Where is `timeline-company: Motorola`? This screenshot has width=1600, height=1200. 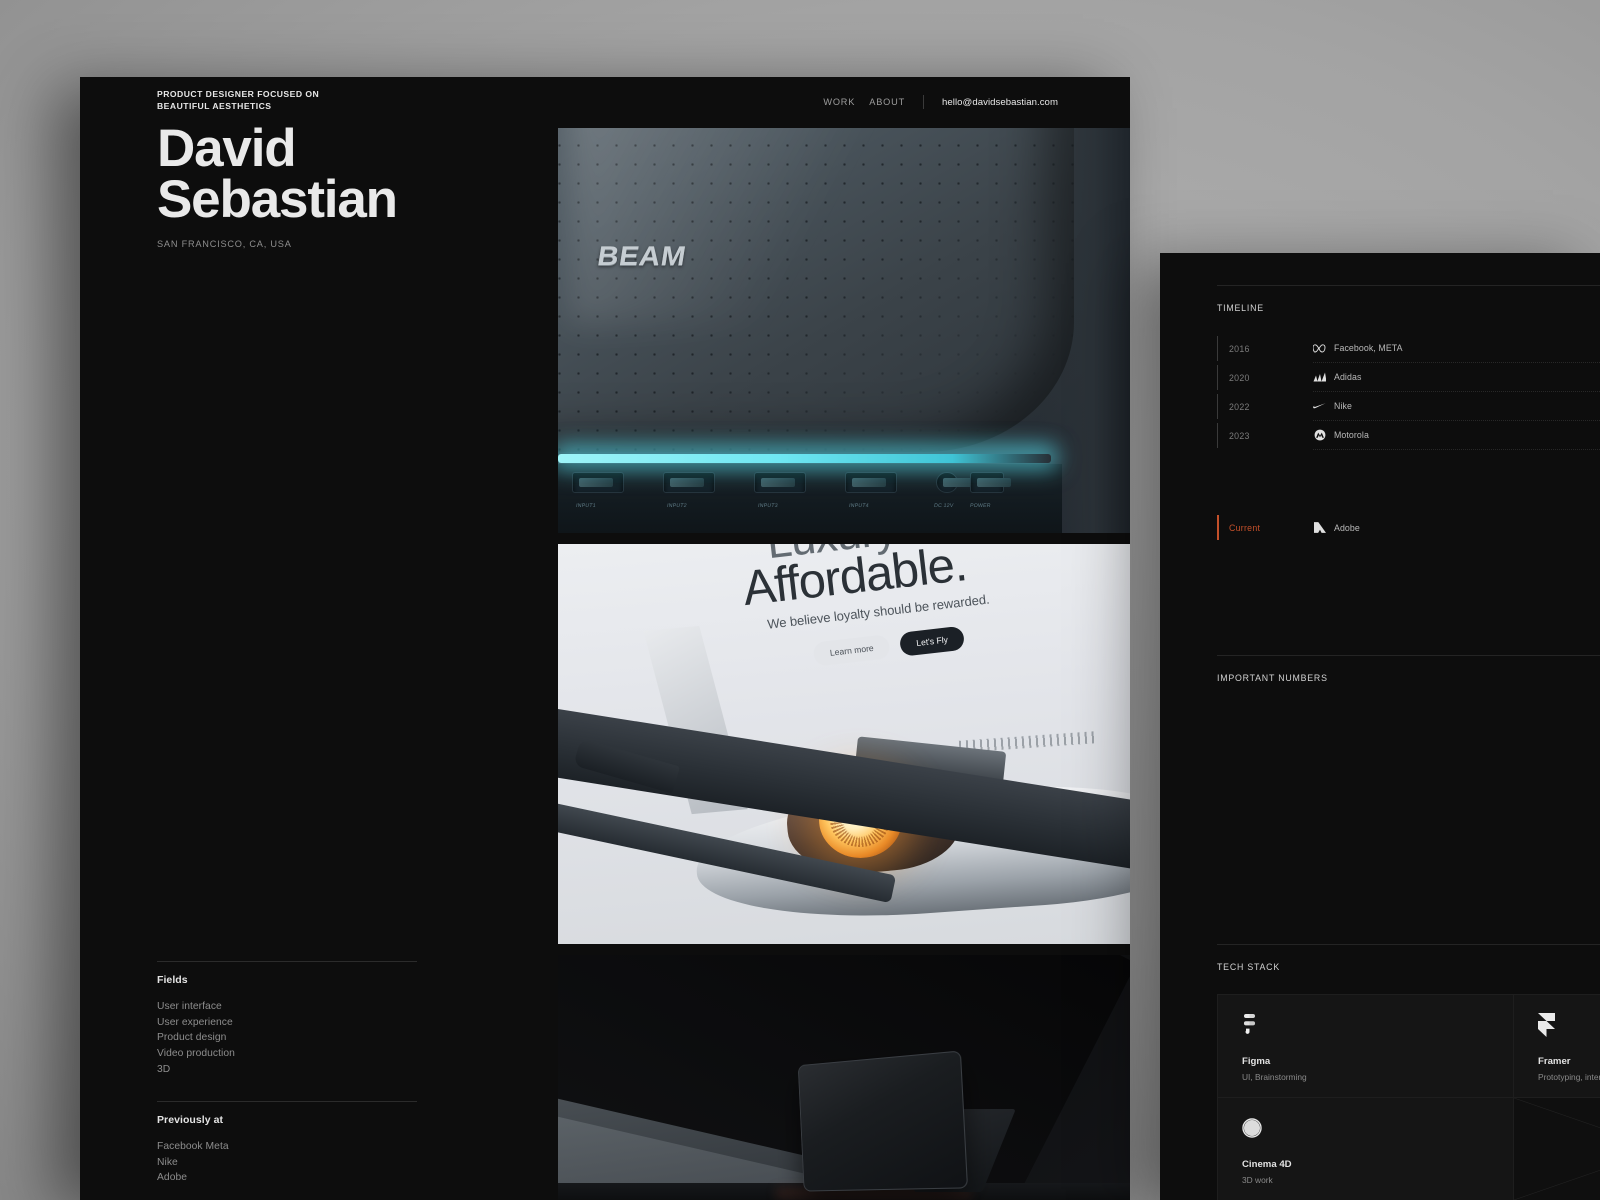
timeline-company: Motorola is located at coordinates (1351, 435).